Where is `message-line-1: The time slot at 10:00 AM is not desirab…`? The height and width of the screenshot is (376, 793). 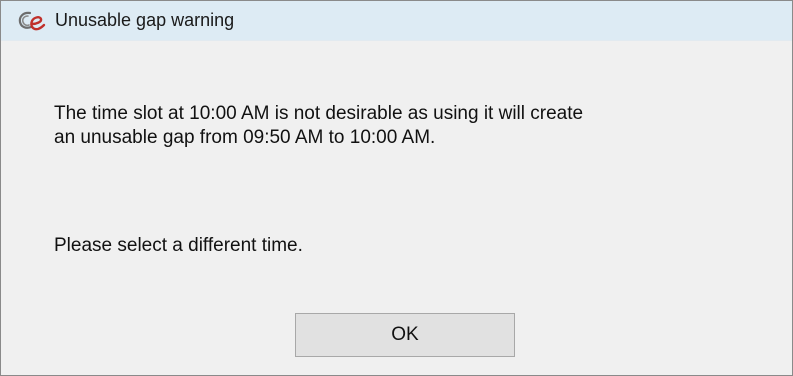
message-line-1: The time slot at 10:00 AM is not desirab… is located at coordinates (319, 113).